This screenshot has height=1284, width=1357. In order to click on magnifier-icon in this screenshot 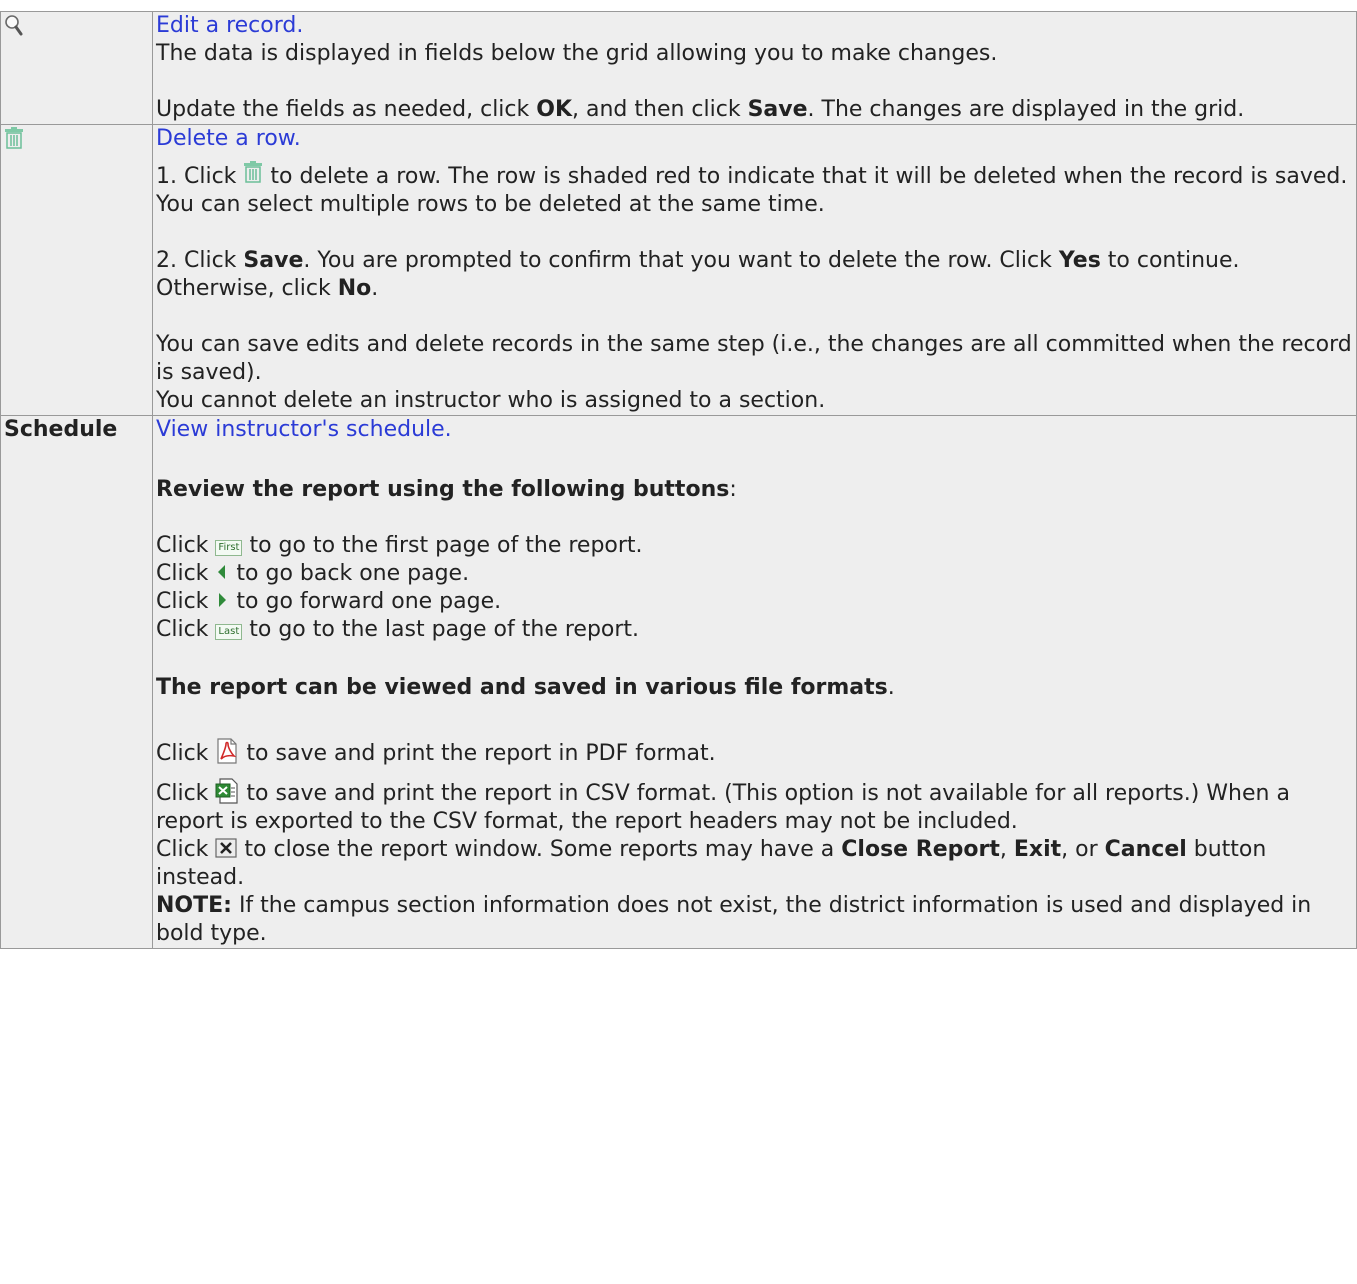, I will do `click(14, 25)`.